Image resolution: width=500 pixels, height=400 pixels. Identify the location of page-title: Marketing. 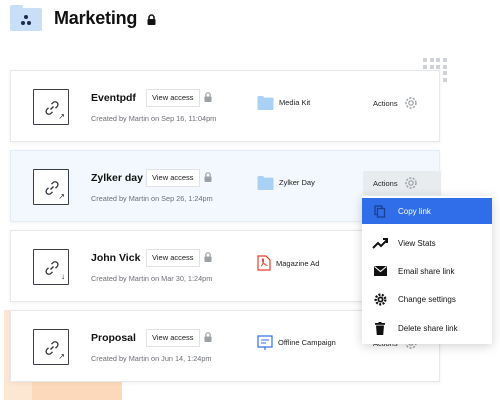
(96, 17).